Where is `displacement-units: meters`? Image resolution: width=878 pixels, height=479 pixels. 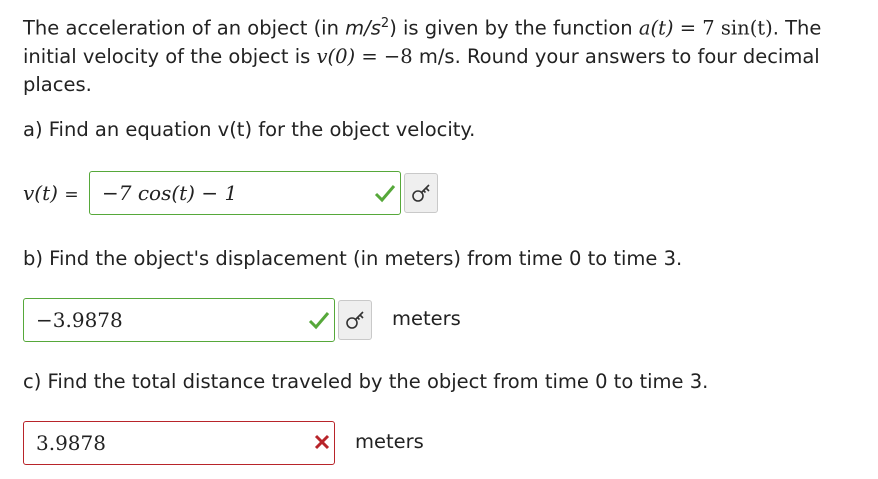
displacement-units: meters is located at coordinates (426, 318).